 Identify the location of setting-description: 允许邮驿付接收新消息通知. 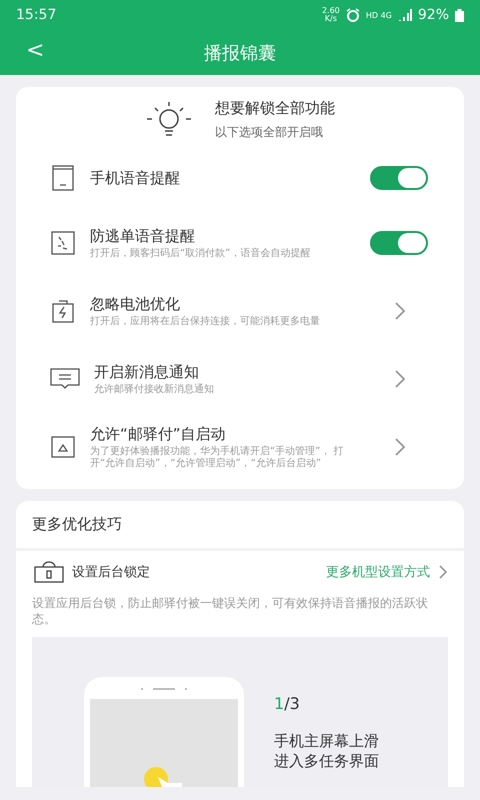
(154, 390).